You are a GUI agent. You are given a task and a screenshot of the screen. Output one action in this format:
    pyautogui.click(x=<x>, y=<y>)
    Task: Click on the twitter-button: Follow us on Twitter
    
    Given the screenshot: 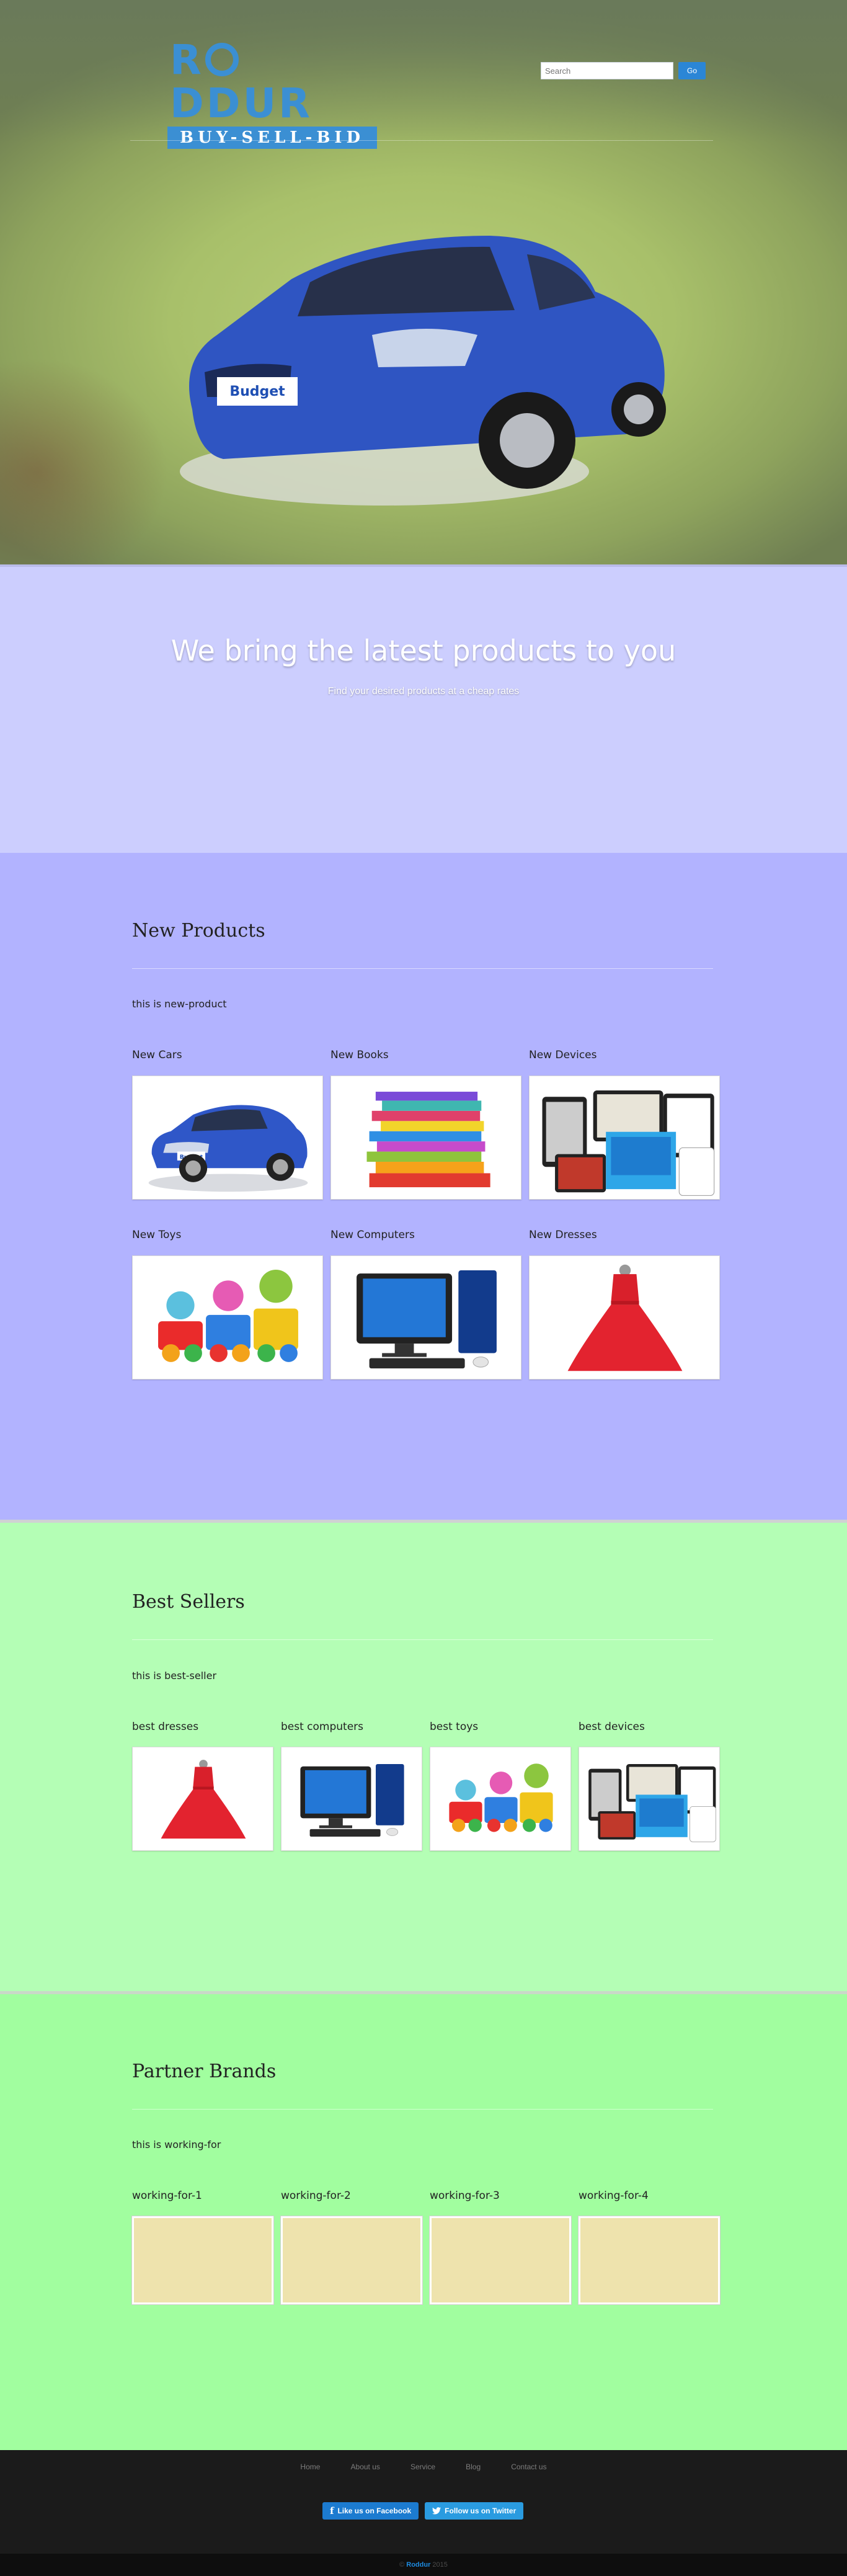 What is the action you would take?
    pyautogui.click(x=474, y=2511)
    